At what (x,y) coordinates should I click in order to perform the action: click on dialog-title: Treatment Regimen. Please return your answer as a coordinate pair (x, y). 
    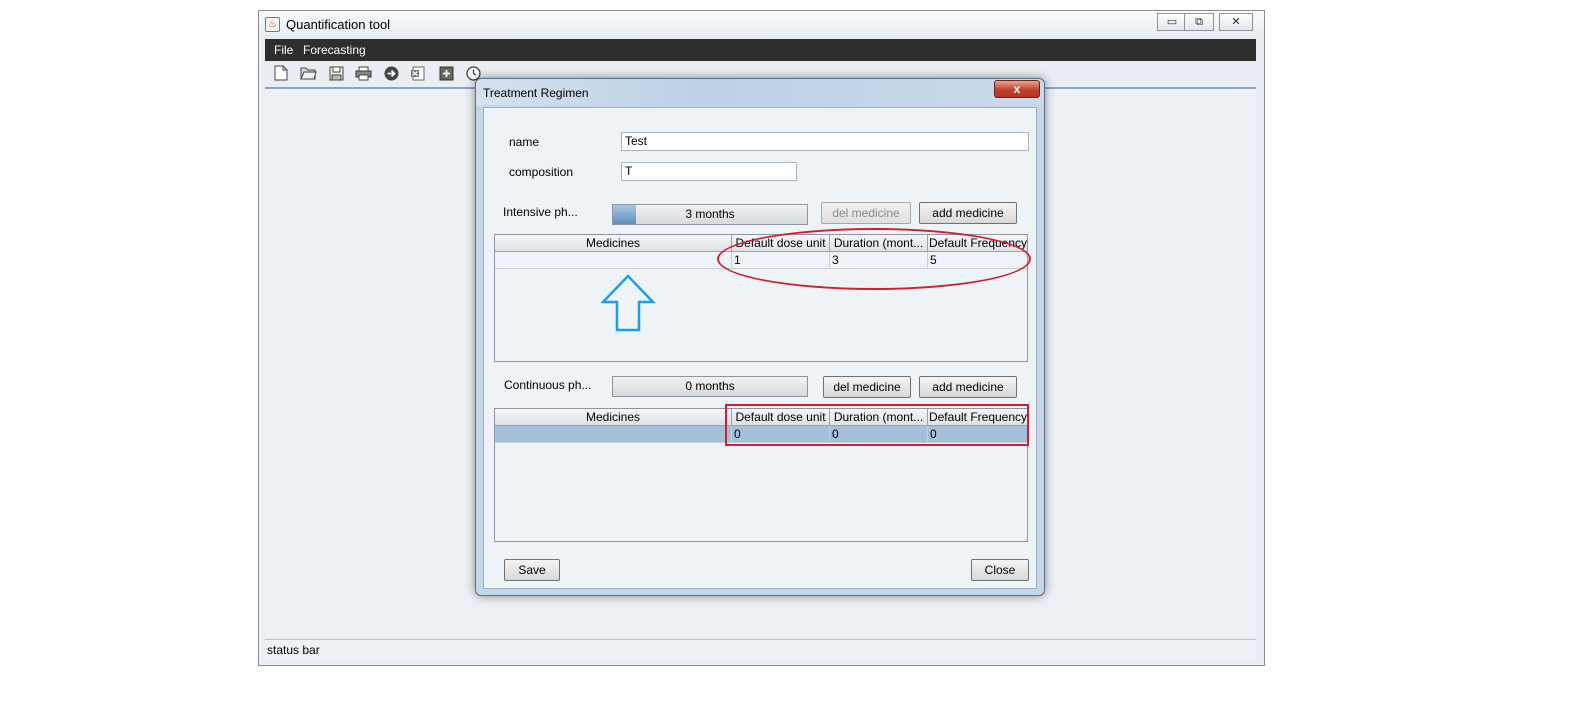
    Looking at the image, I should click on (536, 93).